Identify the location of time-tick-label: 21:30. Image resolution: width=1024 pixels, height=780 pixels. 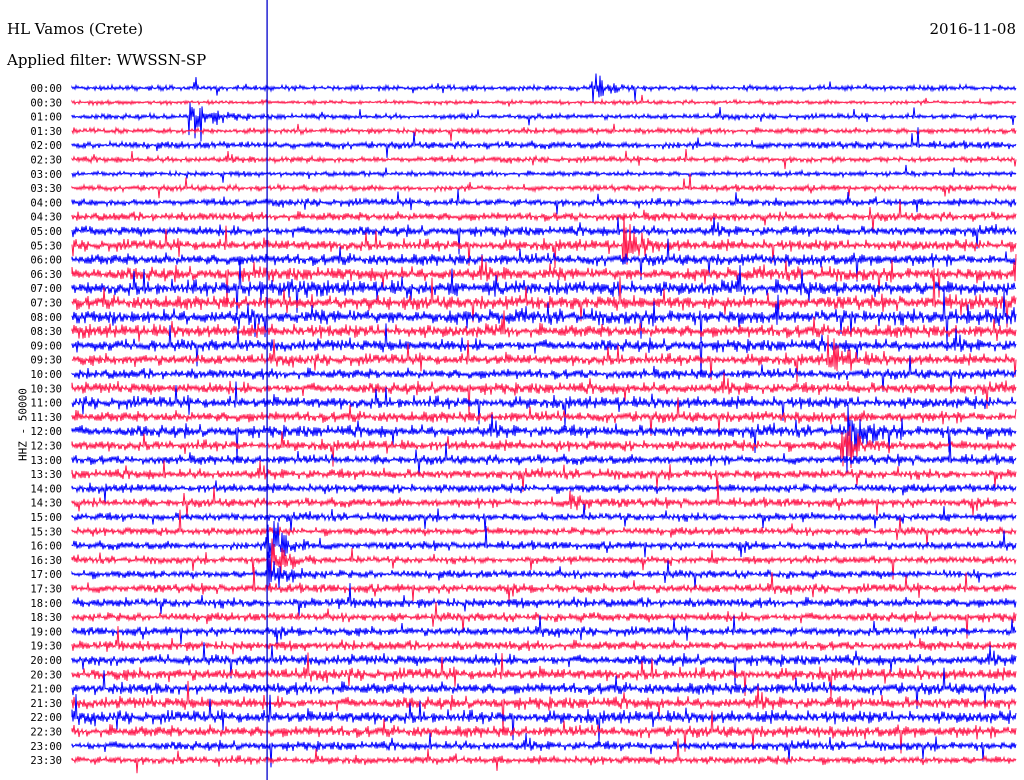
(46, 704).